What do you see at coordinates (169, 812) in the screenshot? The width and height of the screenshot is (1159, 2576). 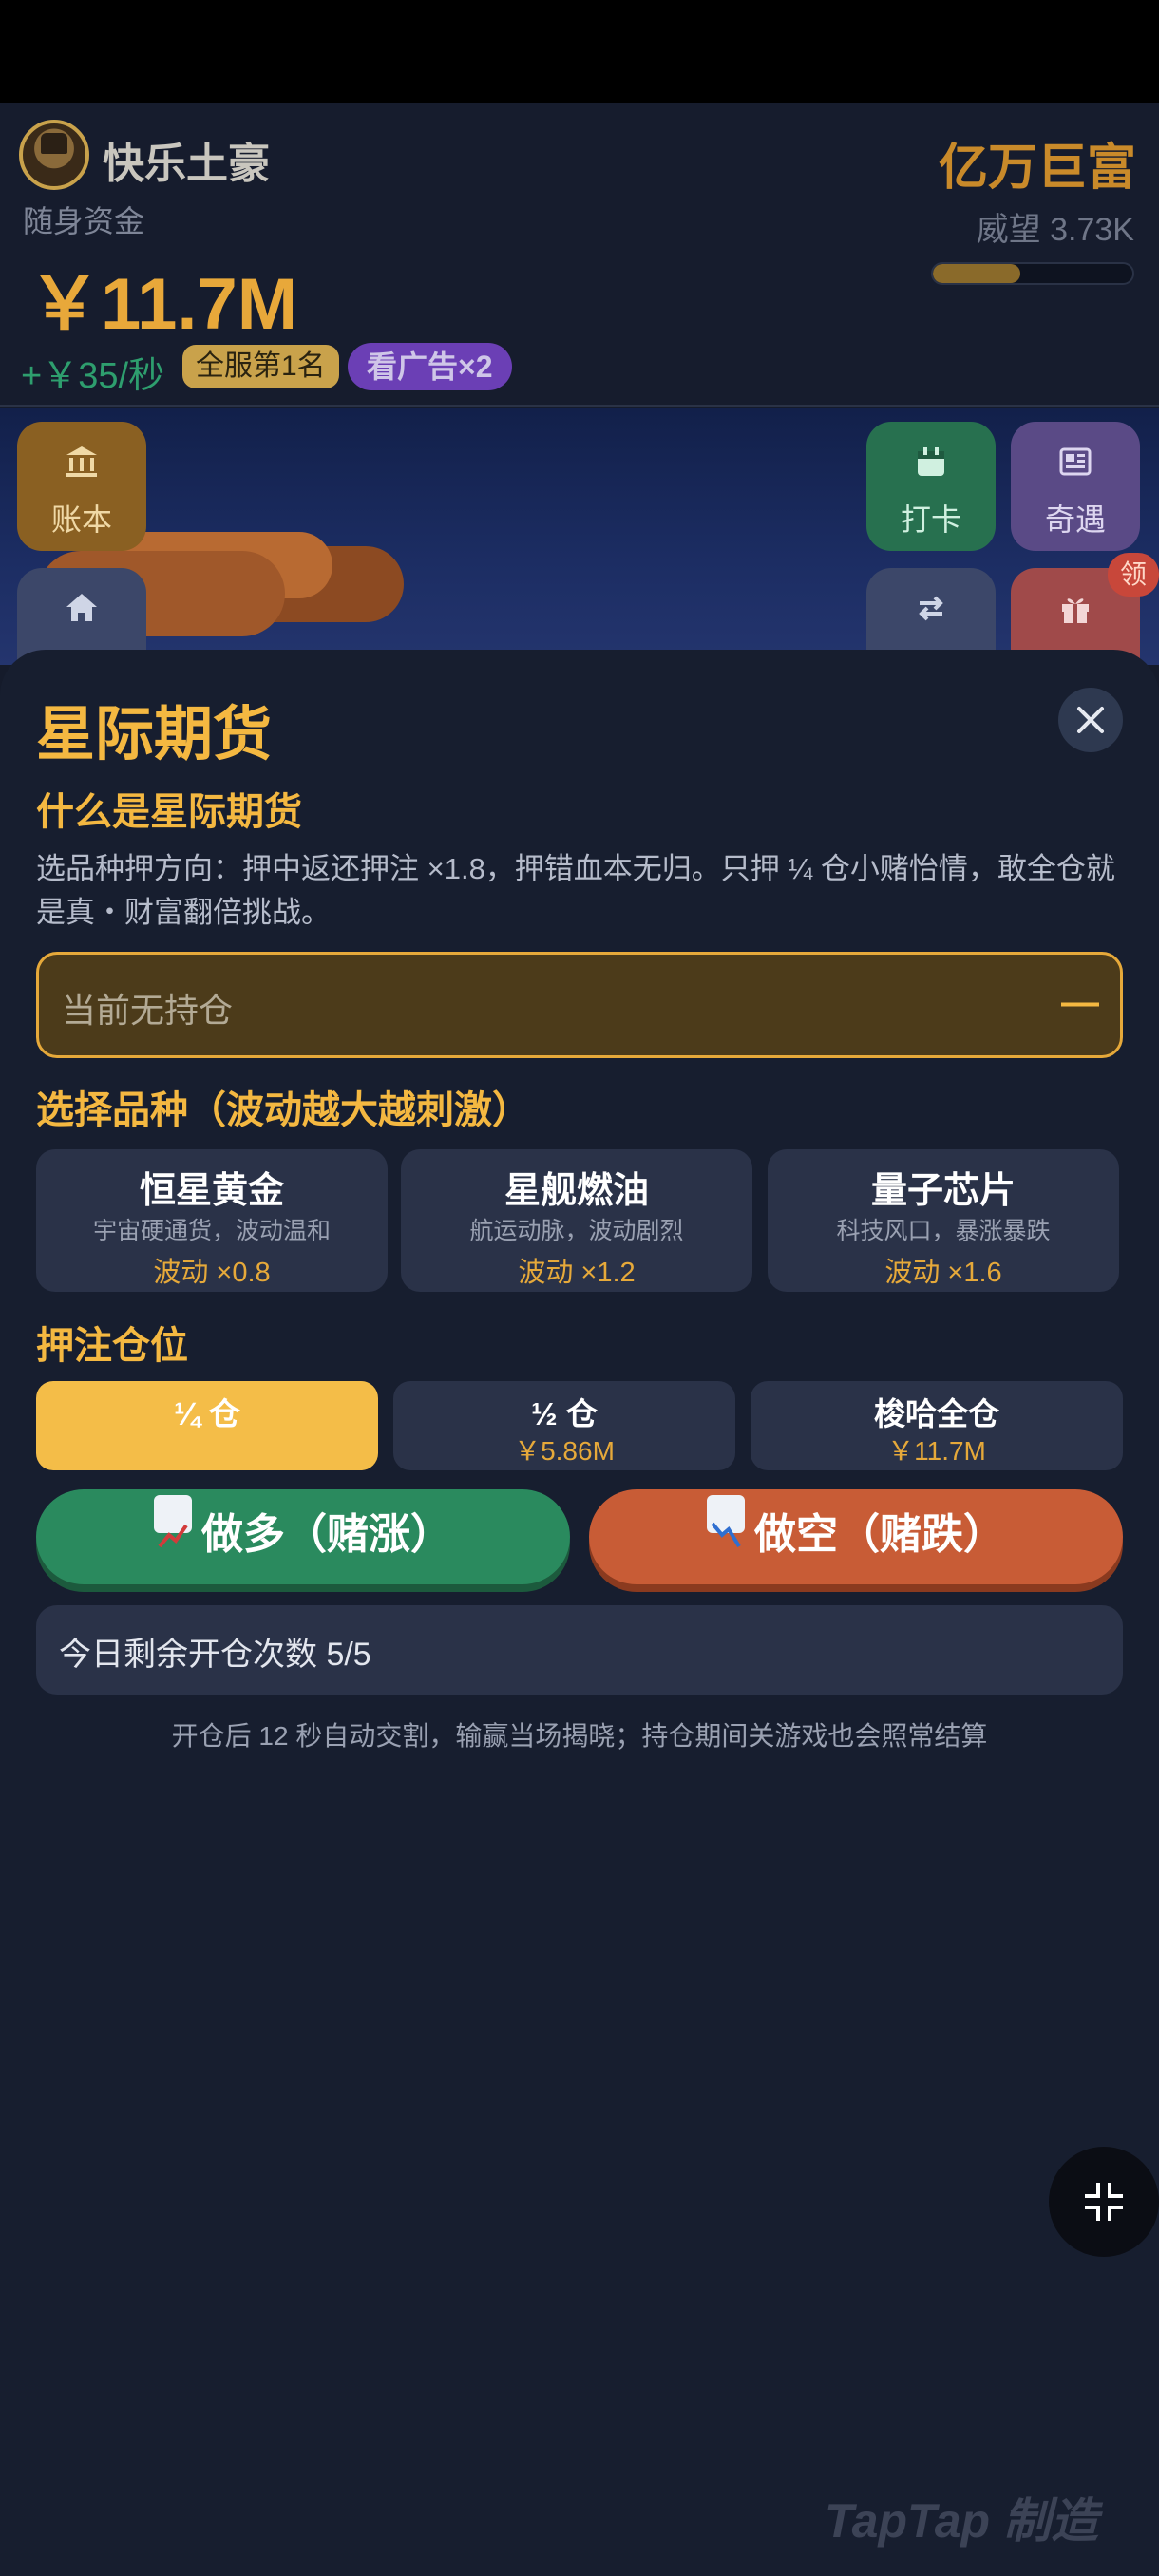 I see `what-heading: 什么是星际期货` at bounding box center [169, 812].